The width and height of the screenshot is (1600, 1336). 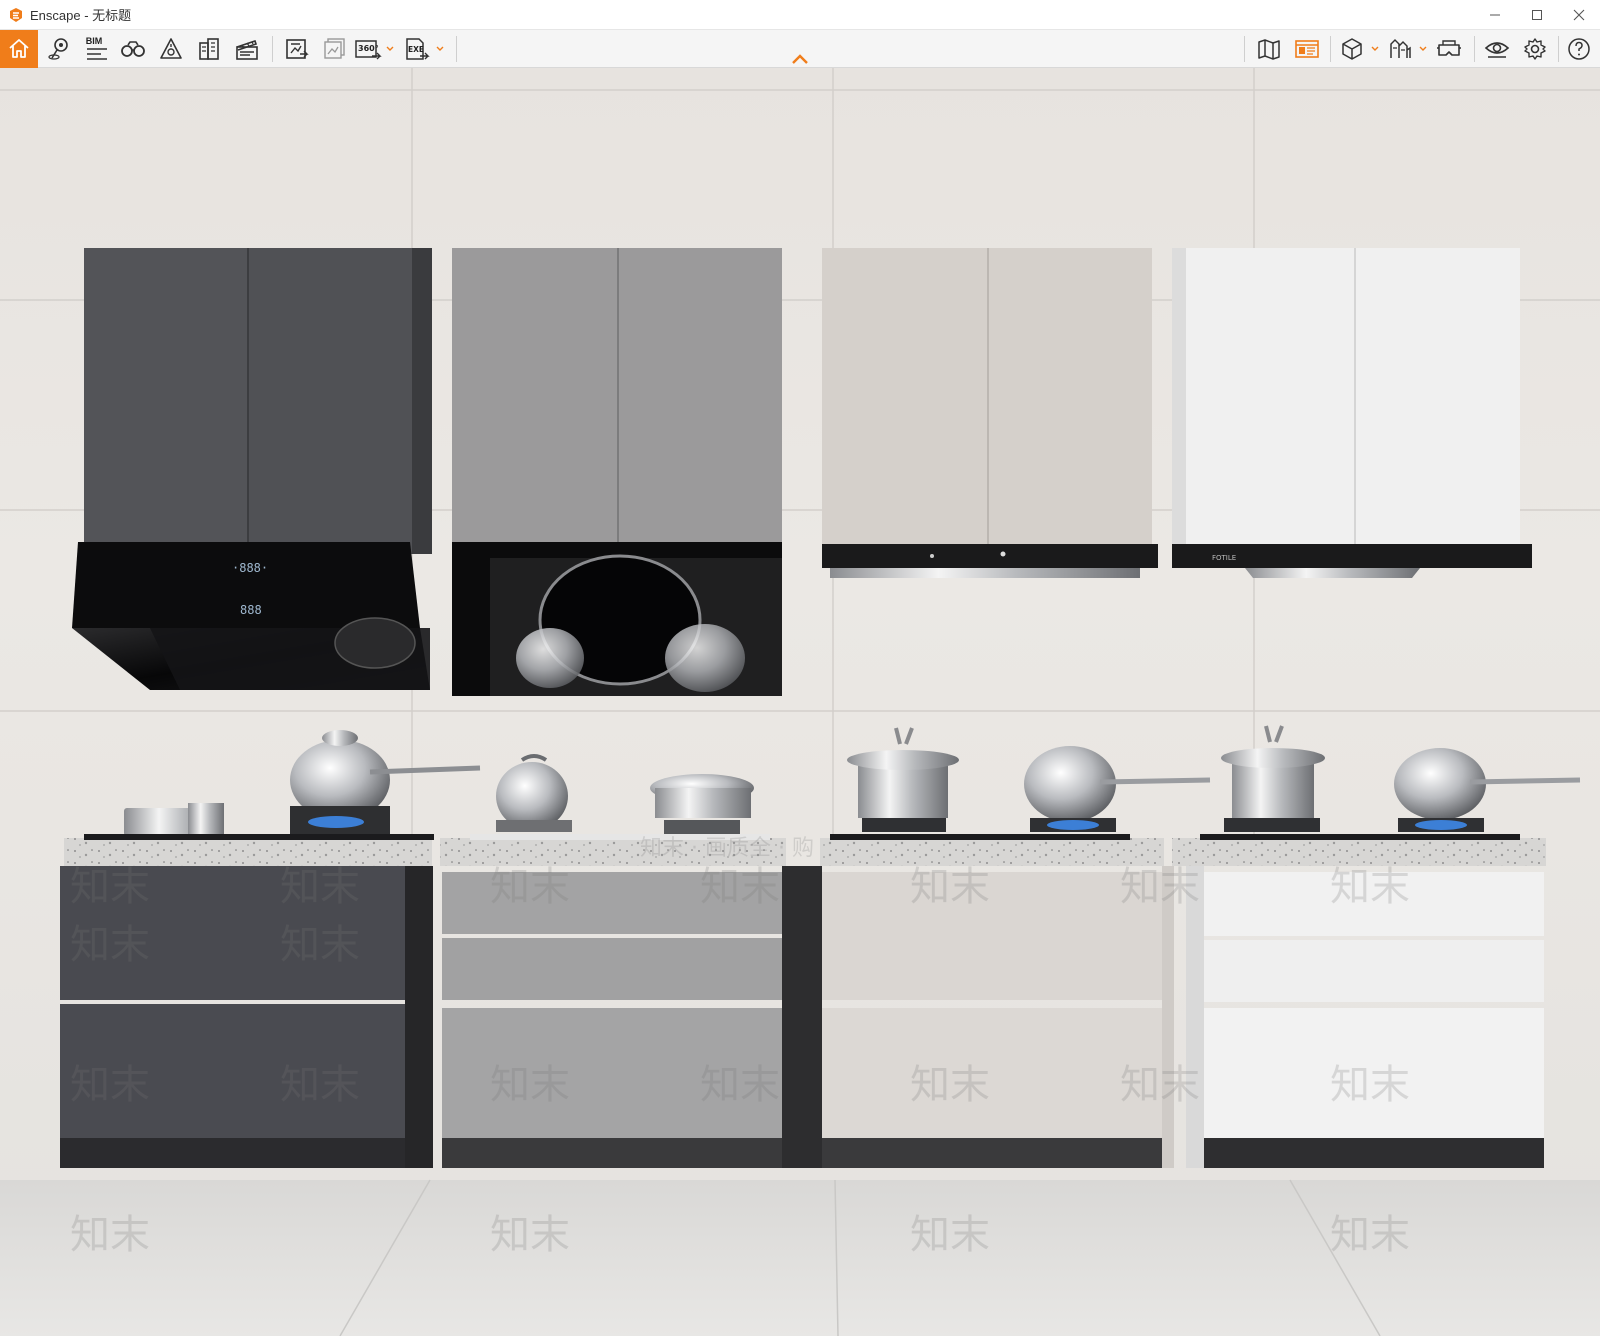 What do you see at coordinates (55, 15) in the screenshot?
I see `app-name: Enscape` at bounding box center [55, 15].